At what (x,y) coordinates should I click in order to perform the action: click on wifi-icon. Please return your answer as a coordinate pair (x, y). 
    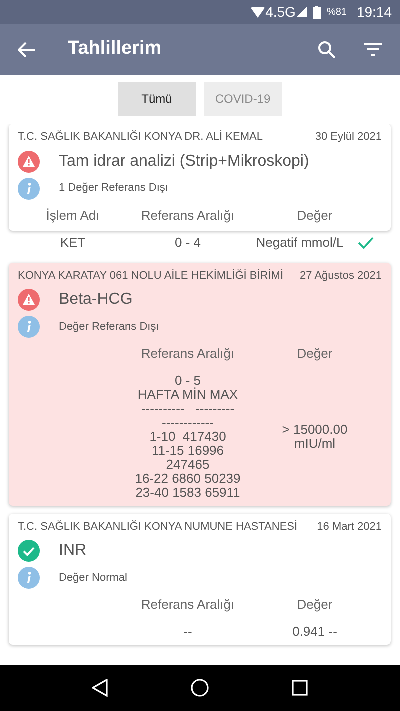
    Looking at the image, I should click on (257, 12).